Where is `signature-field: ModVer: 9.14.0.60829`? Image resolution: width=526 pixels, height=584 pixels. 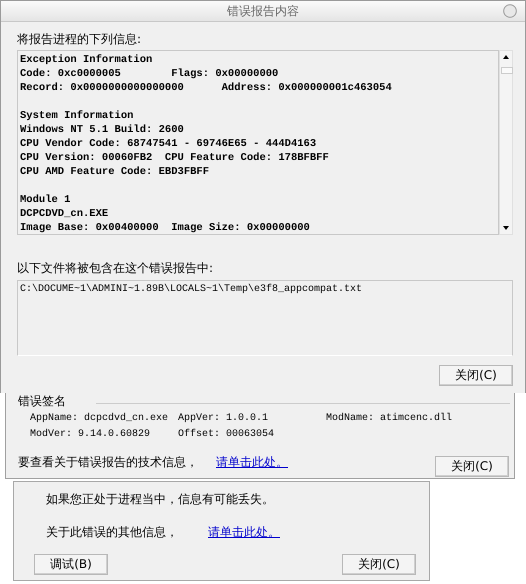 signature-field: ModVer: 9.14.0.60829 is located at coordinates (104, 434).